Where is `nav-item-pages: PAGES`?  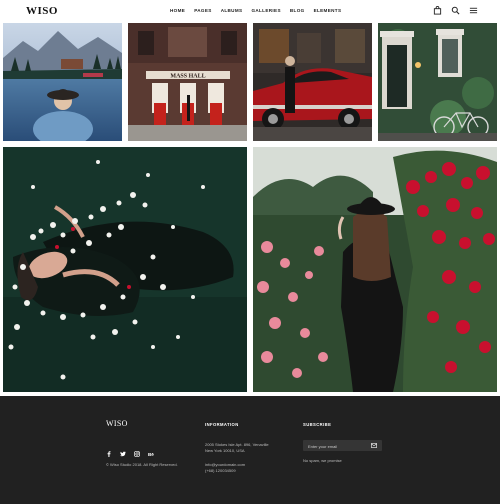
nav-item-pages: PAGES is located at coordinates (203, 10).